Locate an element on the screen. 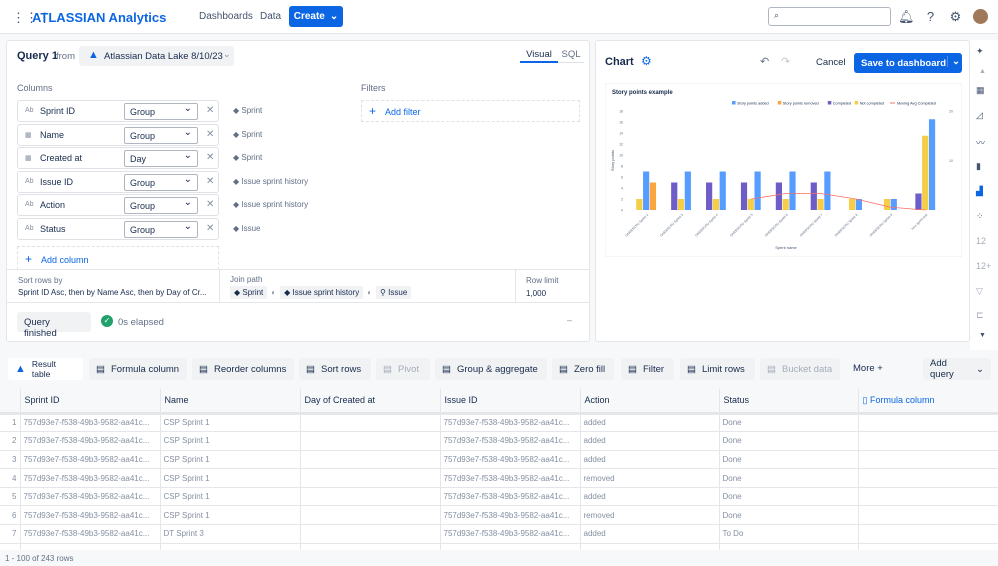 Image resolution: width=998 pixels, height=566 pixels. toolbar-filter: ▤ Filter is located at coordinates (647, 369).